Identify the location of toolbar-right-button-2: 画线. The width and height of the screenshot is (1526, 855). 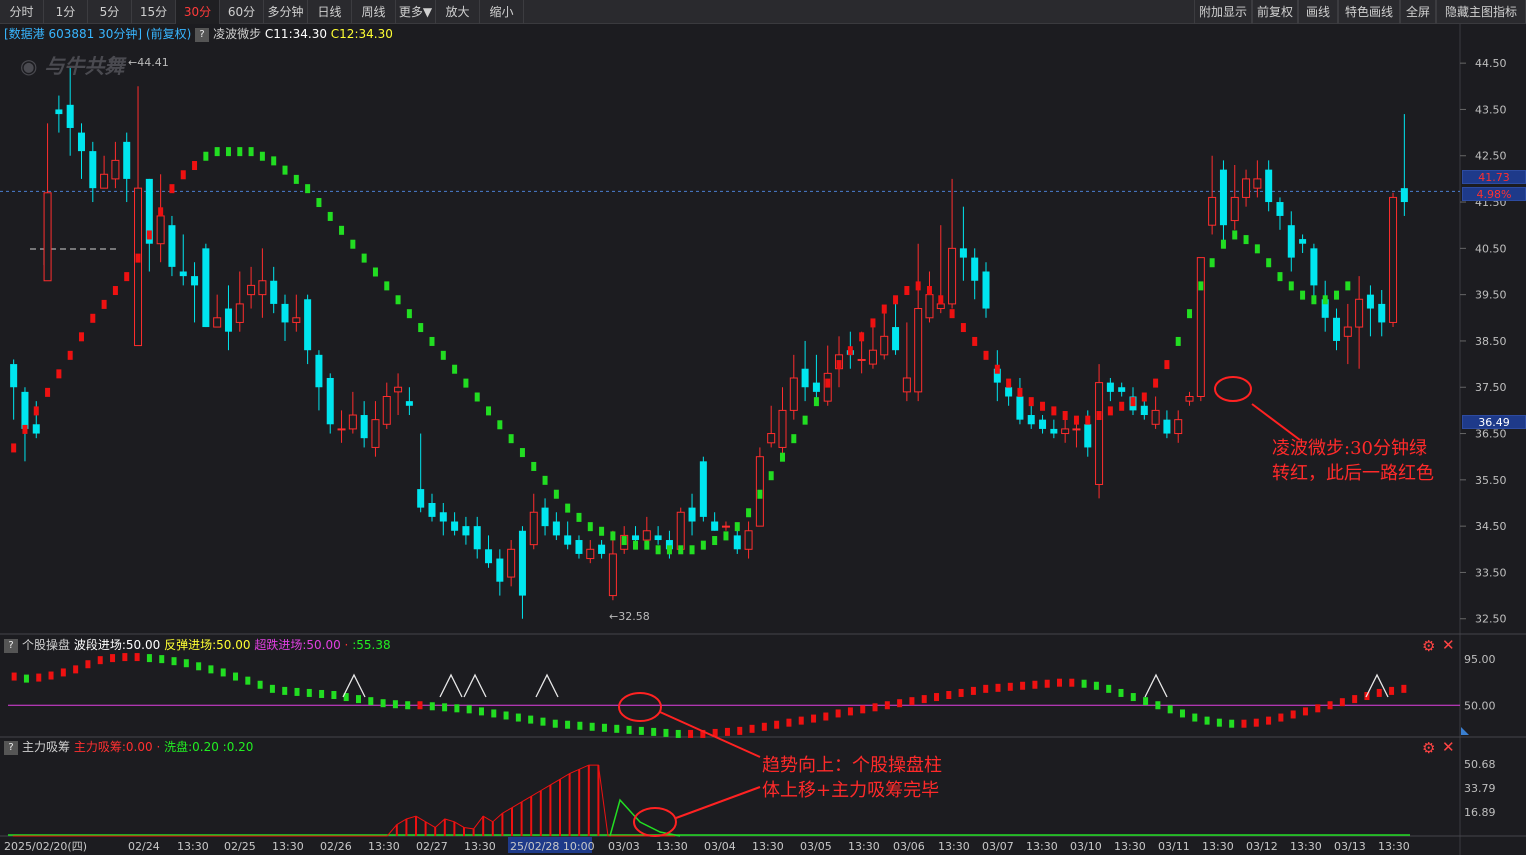
(1318, 12).